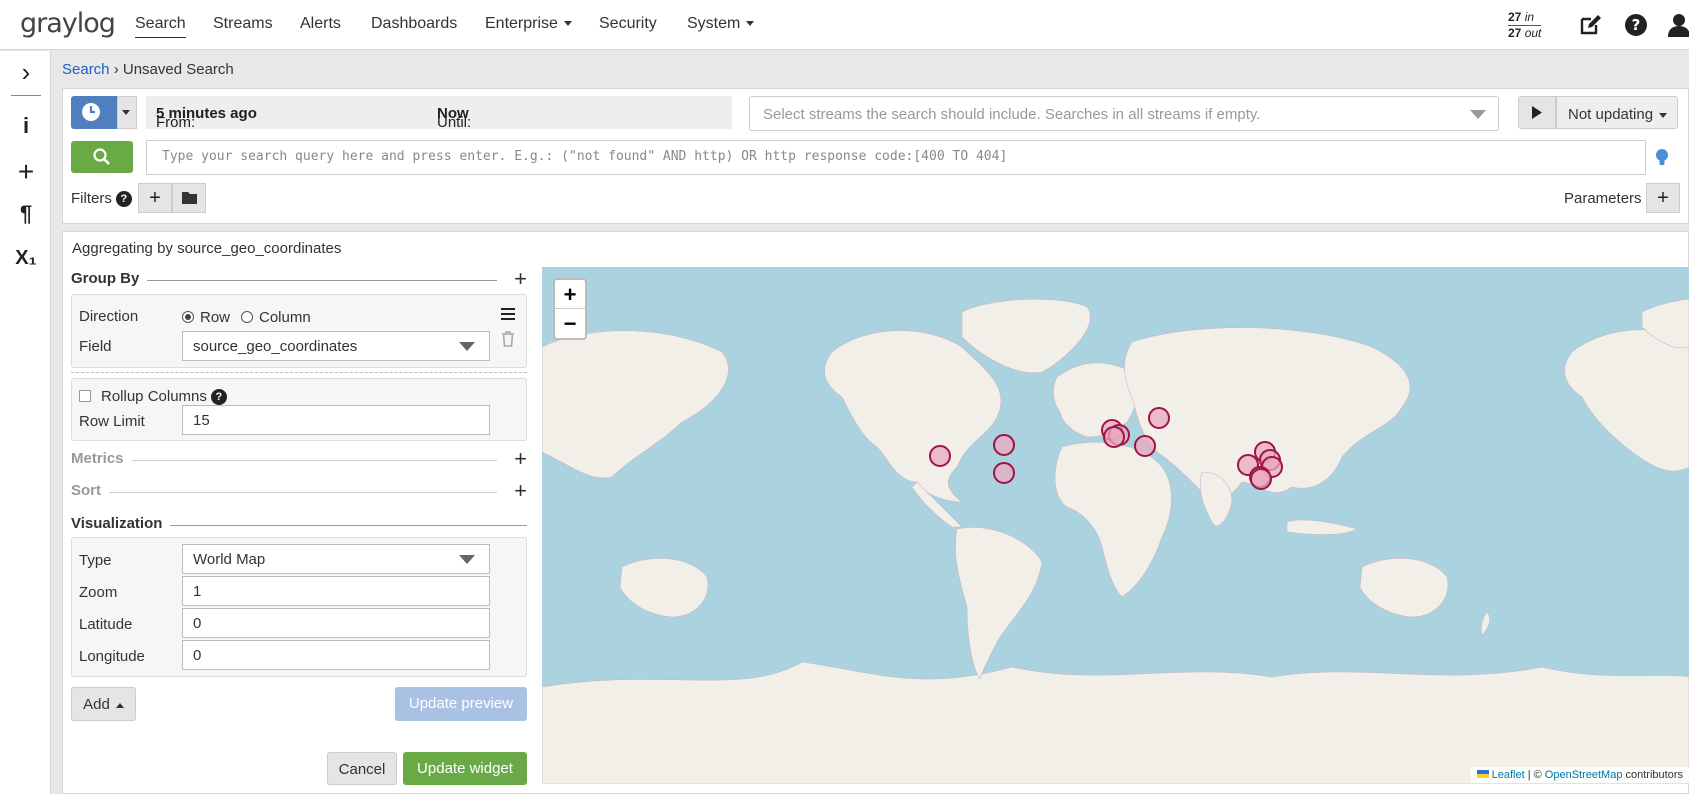 This screenshot has height=794, width=1689. I want to click on lightbulb-icon, so click(1662, 158).